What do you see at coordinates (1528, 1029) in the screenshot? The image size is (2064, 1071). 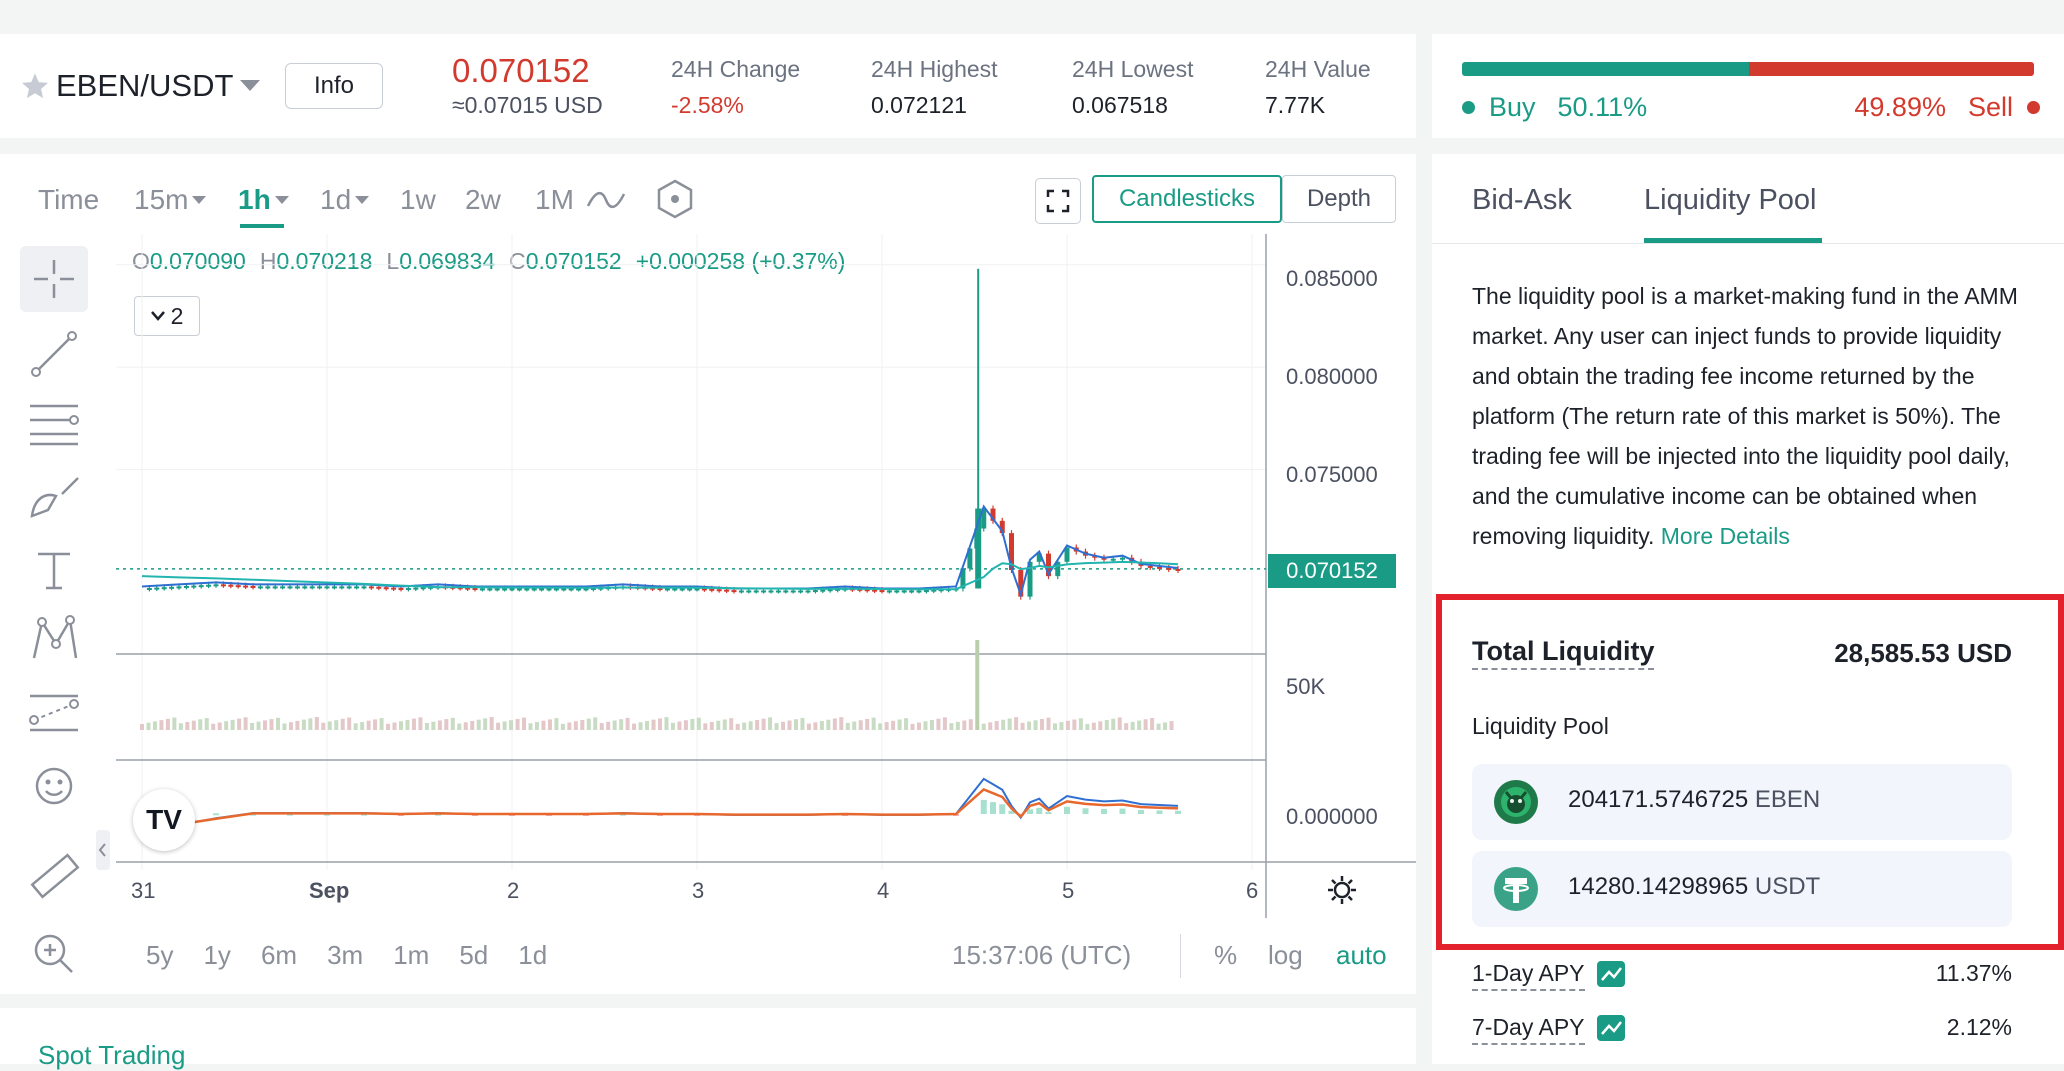 I see `apy-7day-label: 7-Day APY` at bounding box center [1528, 1029].